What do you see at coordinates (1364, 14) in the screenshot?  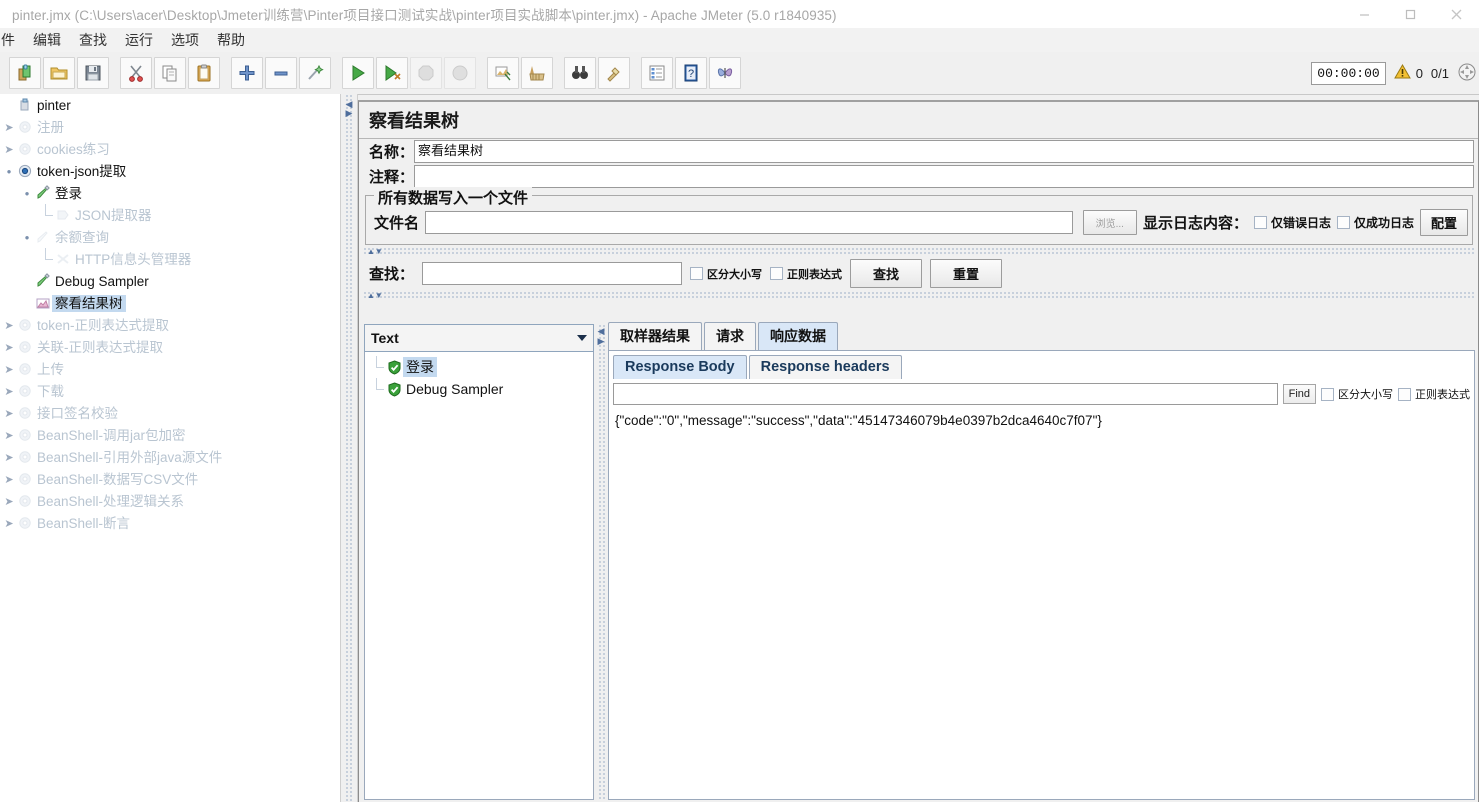 I see `minimize-button` at bounding box center [1364, 14].